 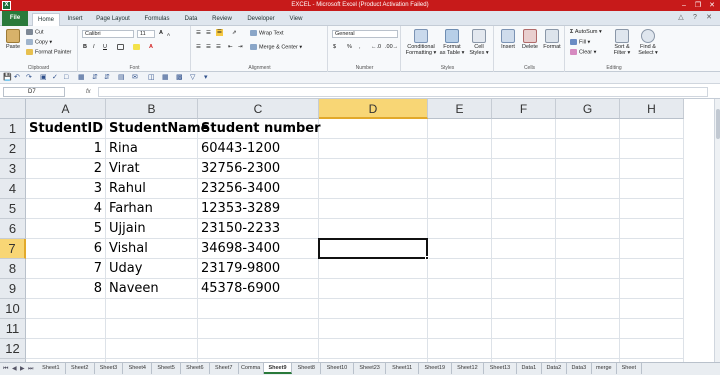 What do you see at coordinates (373, 349) in the screenshot?
I see `cell-d12` at bounding box center [373, 349].